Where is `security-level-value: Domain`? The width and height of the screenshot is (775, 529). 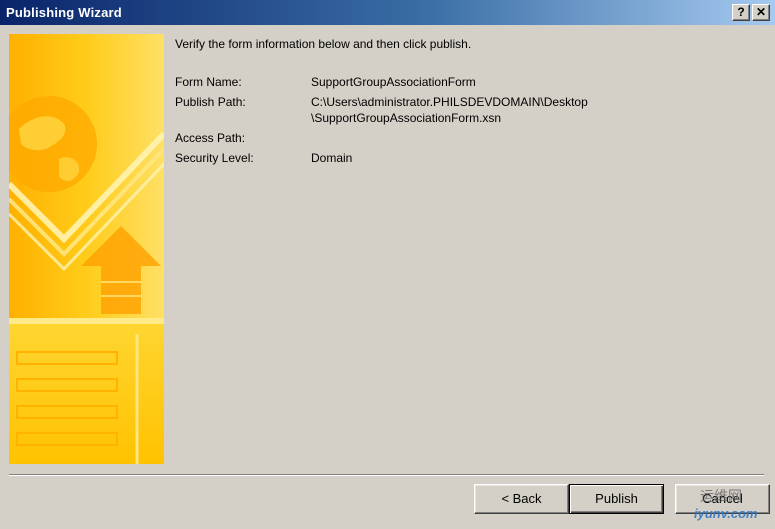 security-level-value: Domain is located at coordinates (332, 158).